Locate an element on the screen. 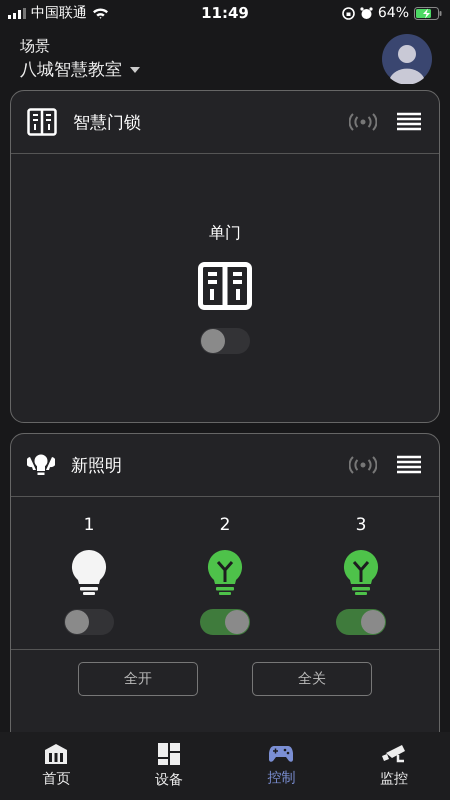 The height and width of the screenshot is (800, 450). caret-icon is located at coordinates (135, 69).